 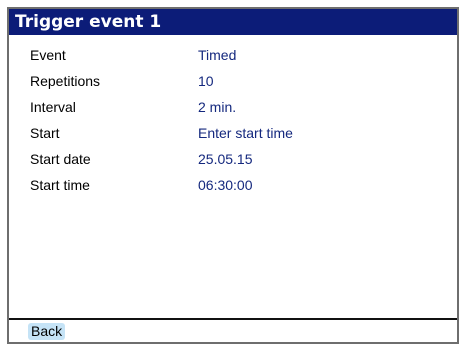 I want to click on window-title: Trigger event 1, so click(x=233, y=22).